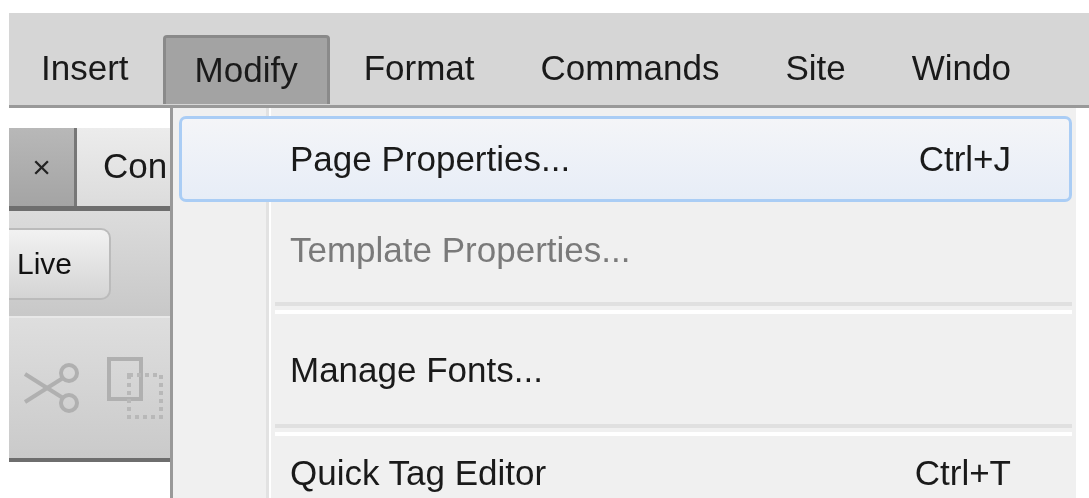  I want to click on menu-item: Page Properties... Ctrl+J, so click(625, 159).